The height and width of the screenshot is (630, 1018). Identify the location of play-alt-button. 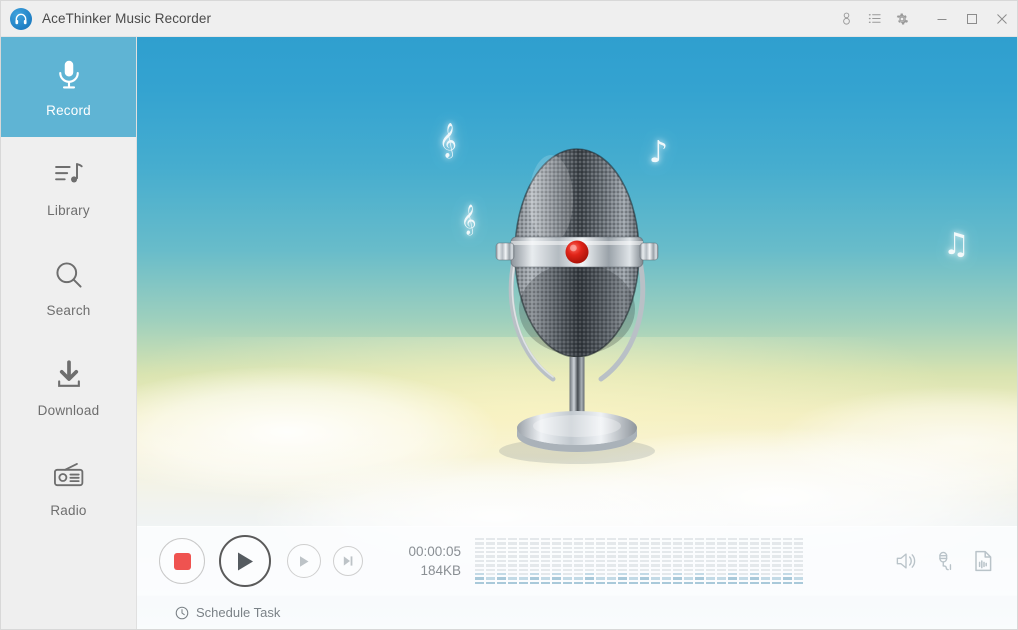
(304, 561).